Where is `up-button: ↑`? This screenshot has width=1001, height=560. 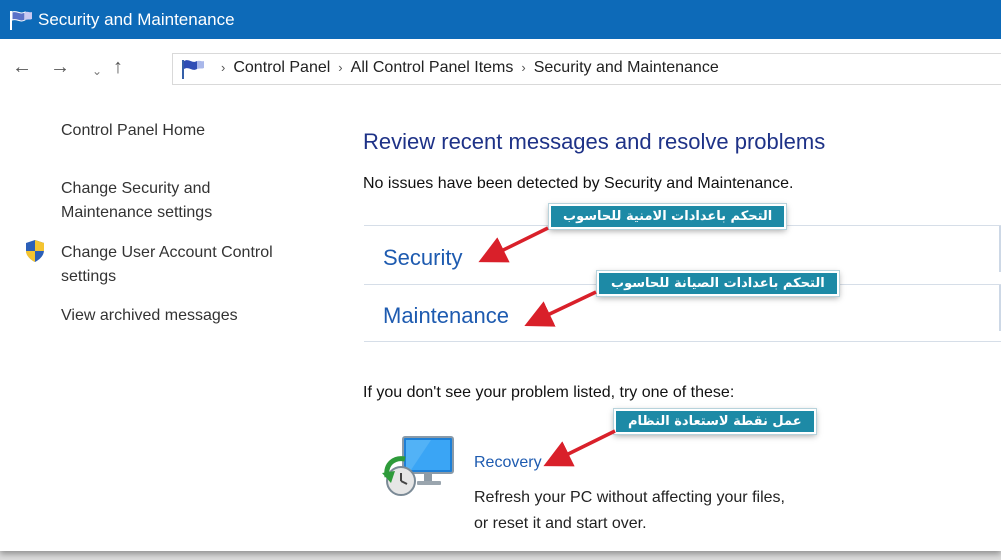
up-button: ↑ is located at coordinates (118, 67).